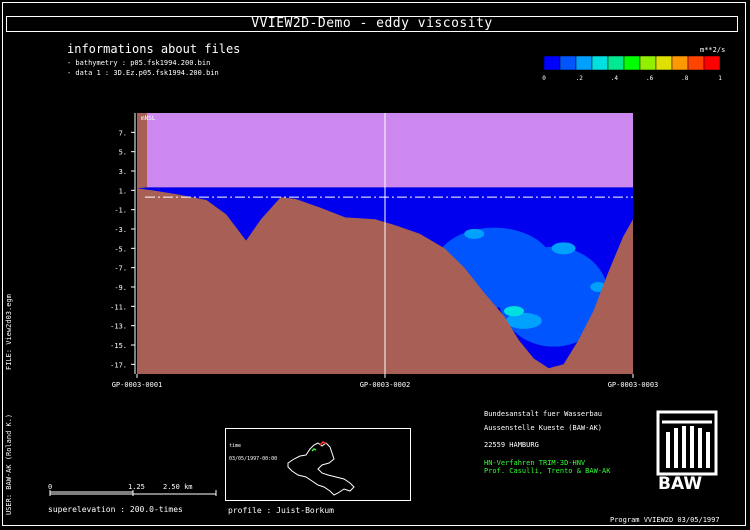 This screenshot has width=750, height=530. What do you see at coordinates (687, 452) in the screenshot?
I see `baw-logo: BAW` at bounding box center [687, 452].